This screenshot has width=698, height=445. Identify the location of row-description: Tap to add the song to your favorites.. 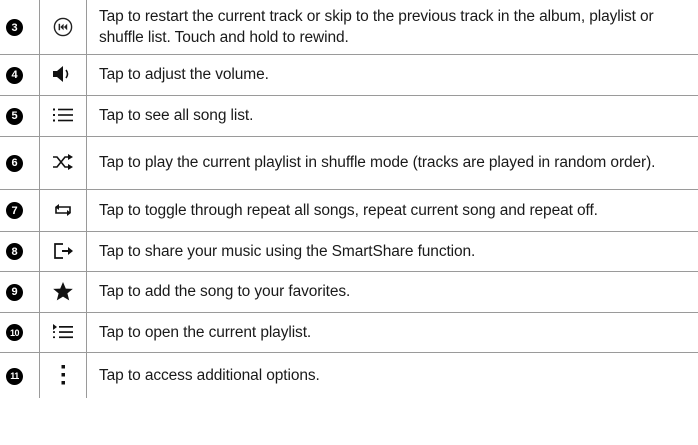
(392, 291).